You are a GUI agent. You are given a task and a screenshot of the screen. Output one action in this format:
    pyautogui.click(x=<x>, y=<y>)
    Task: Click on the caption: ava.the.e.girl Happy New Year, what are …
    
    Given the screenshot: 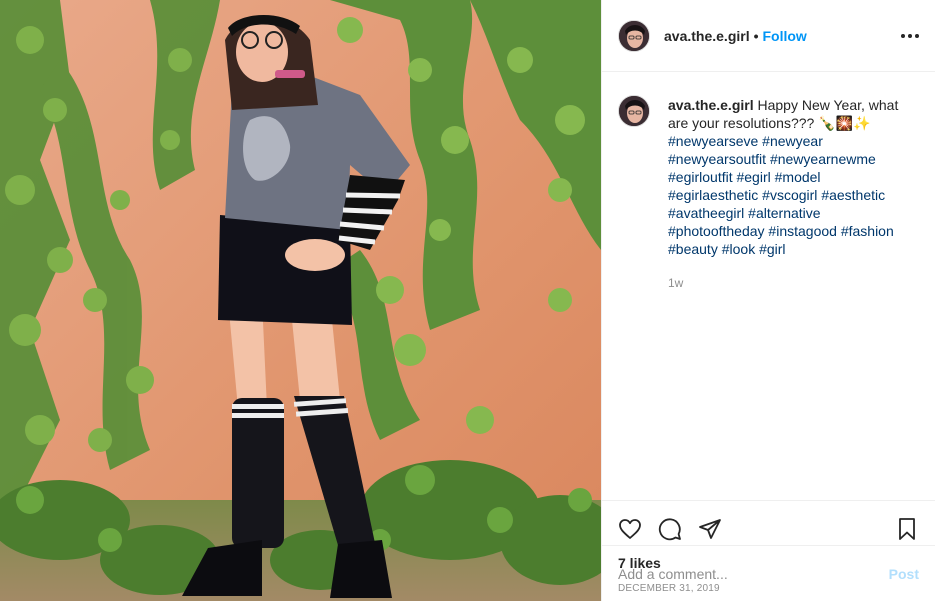 What is the action you would take?
    pyautogui.click(x=768, y=193)
    